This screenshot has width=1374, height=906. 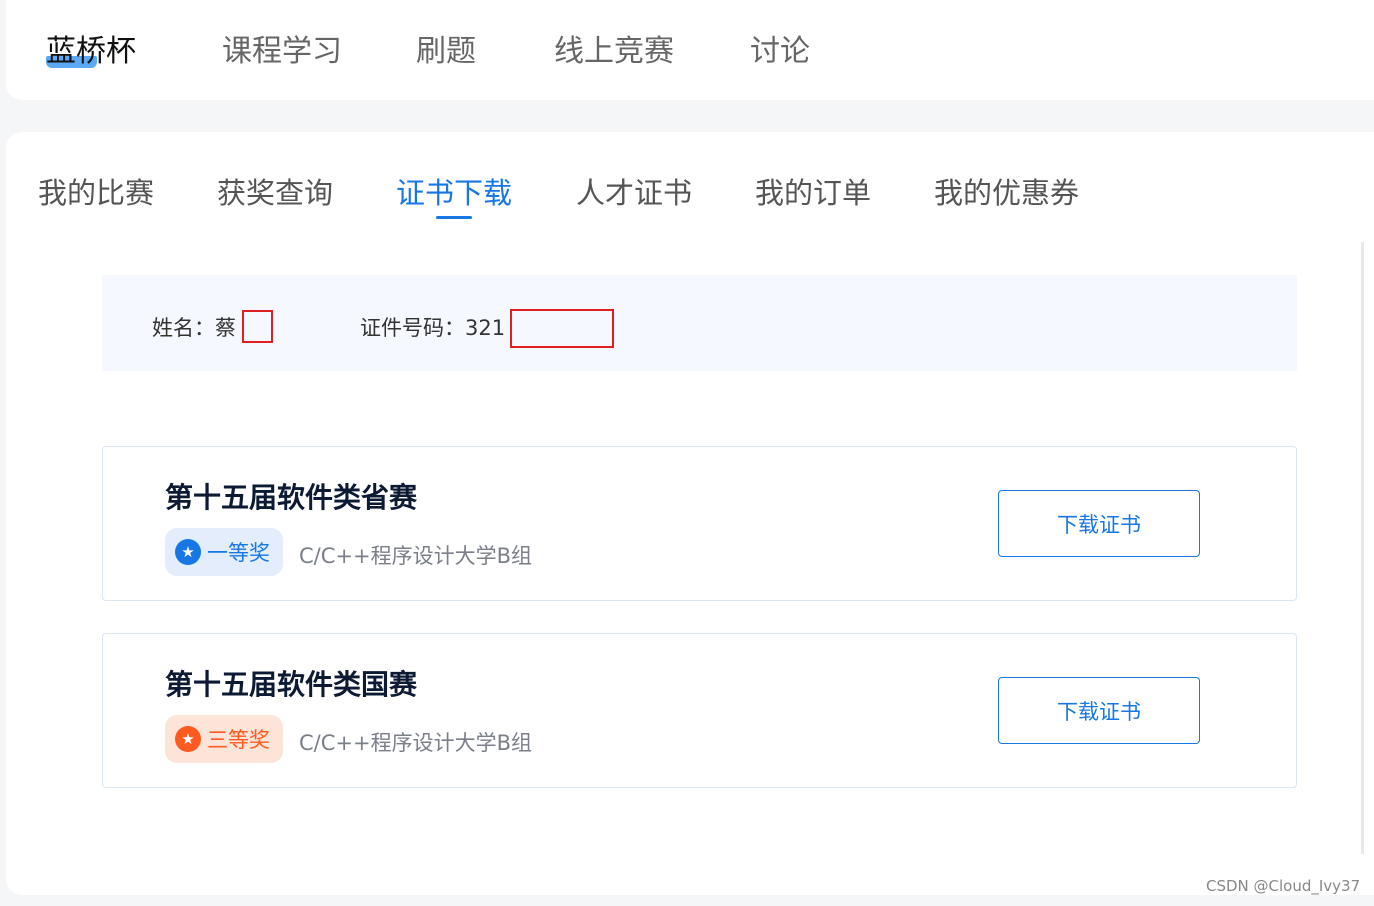 I want to click on tab-my-coupons: 我的优惠券, so click(x=1006, y=191).